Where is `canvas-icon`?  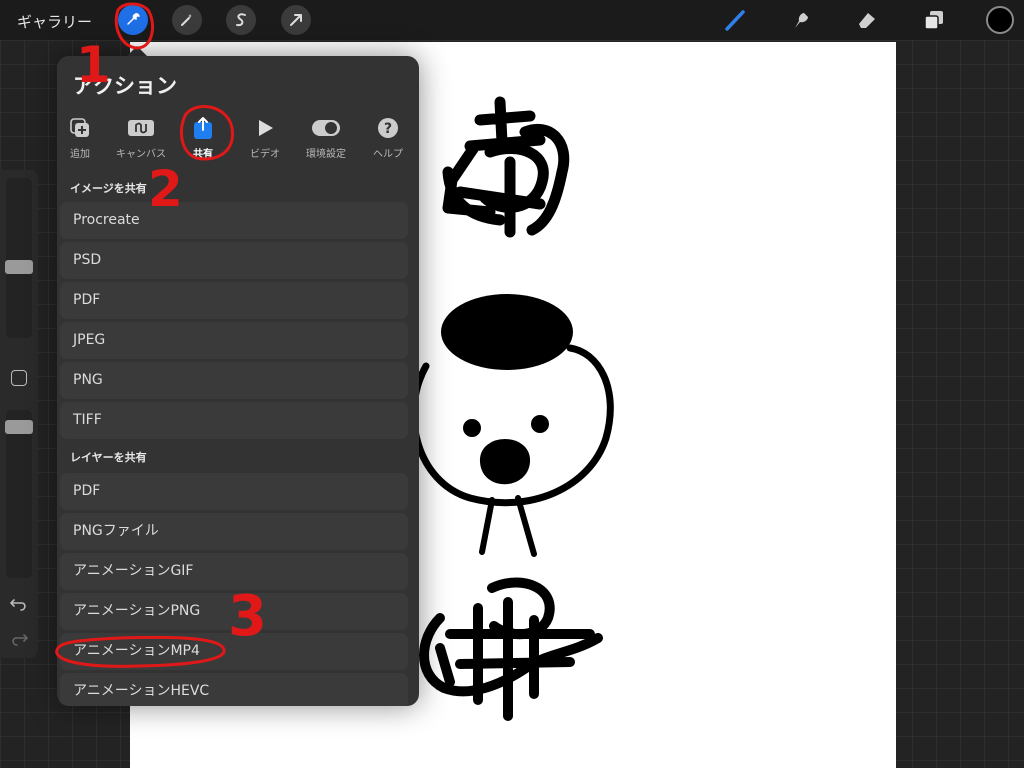 canvas-icon is located at coordinates (141, 128).